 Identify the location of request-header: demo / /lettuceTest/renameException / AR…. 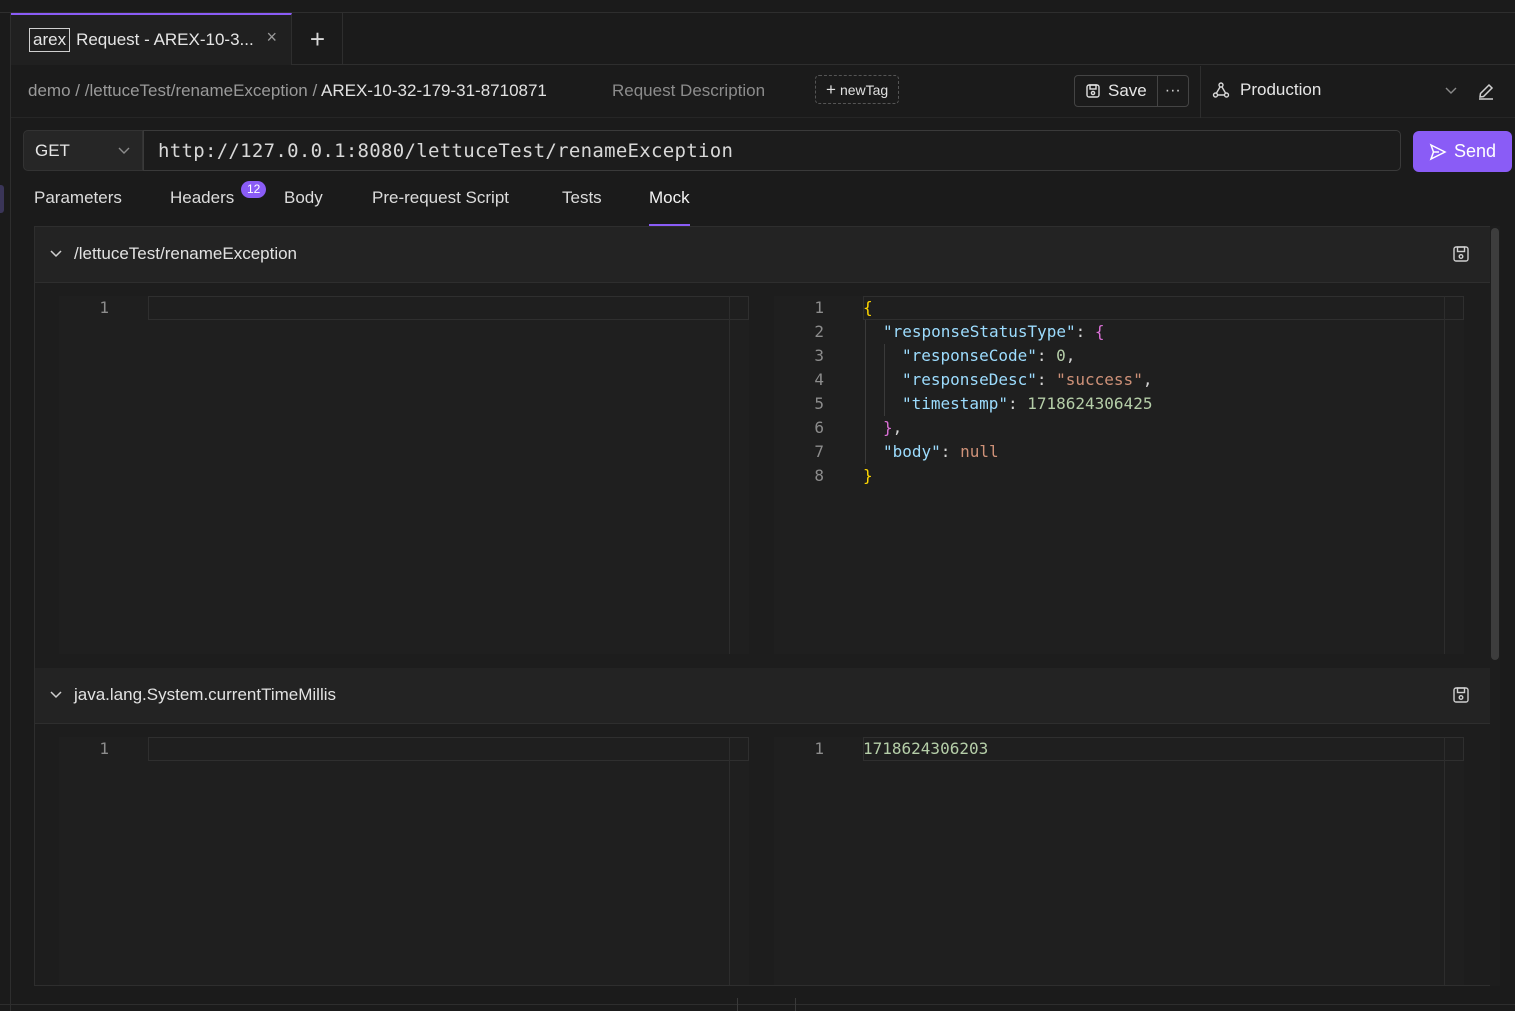
(763, 92).